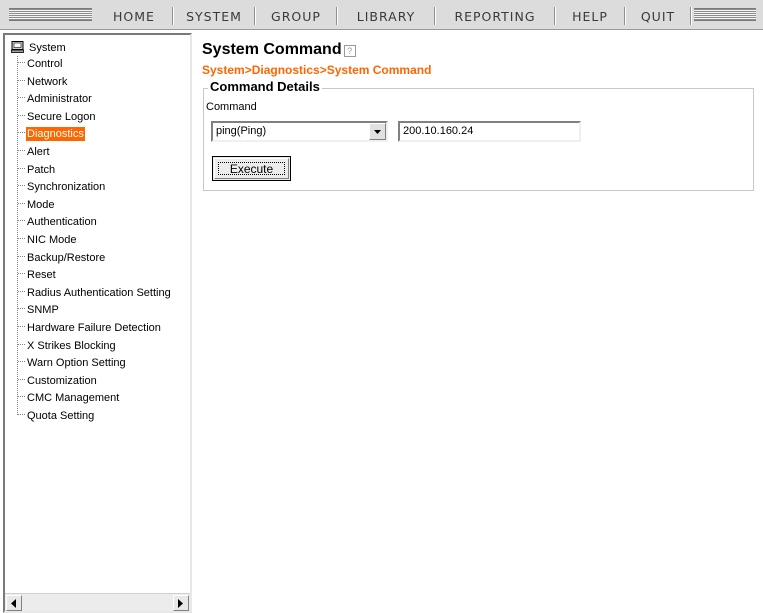 The height and width of the screenshot is (613, 763). I want to click on menubar-decoration-left, so click(50, 14).